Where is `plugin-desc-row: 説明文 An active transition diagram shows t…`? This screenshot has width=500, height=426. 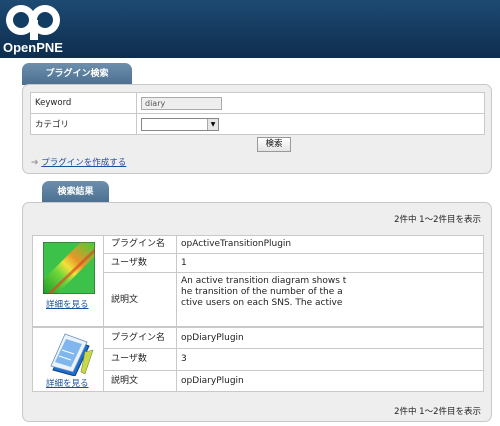
plugin-desc-row: 説明文 An active transition diagram shows t… is located at coordinates (293, 299).